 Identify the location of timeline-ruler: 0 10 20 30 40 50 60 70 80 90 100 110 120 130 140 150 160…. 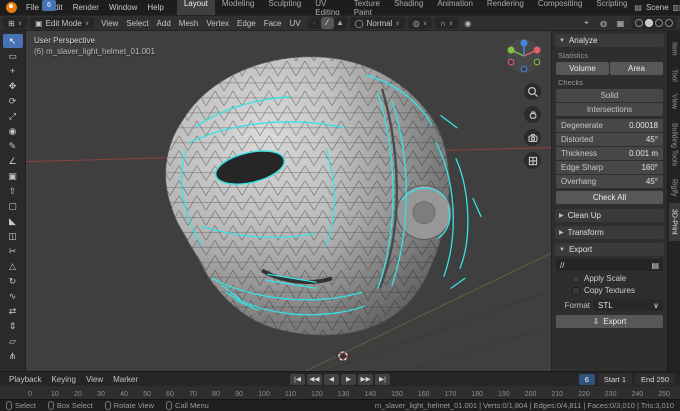
(340, 392).